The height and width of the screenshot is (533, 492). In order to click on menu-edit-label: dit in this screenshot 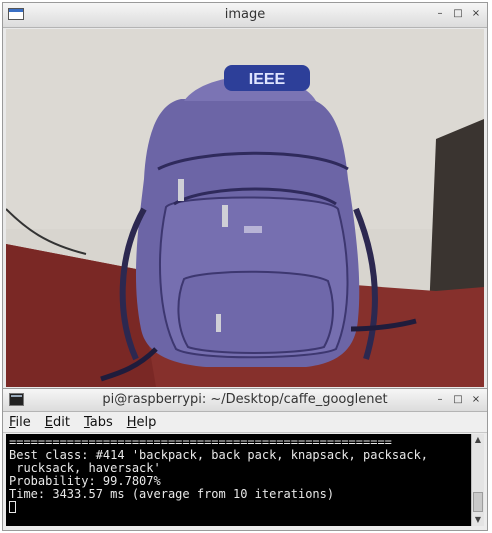, I will do `click(61, 422)`.